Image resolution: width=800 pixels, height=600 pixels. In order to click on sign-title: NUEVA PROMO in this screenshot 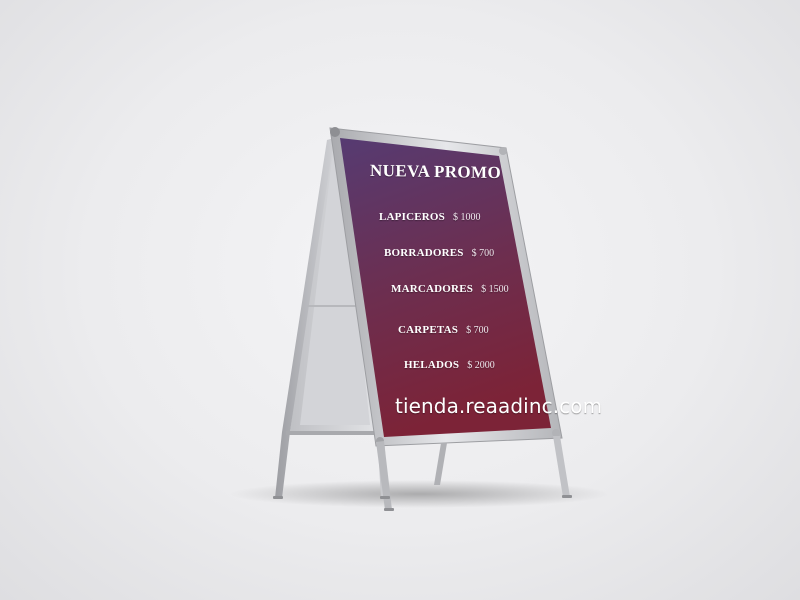, I will do `click(436, 171)`.